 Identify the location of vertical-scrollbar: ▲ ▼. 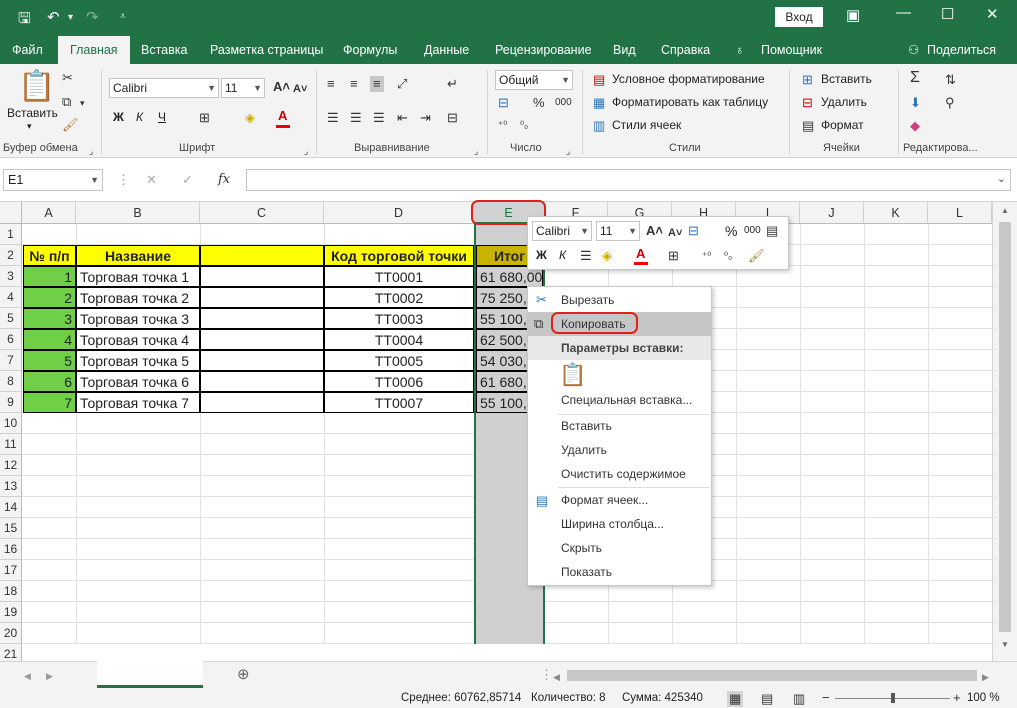
(1004, 431).